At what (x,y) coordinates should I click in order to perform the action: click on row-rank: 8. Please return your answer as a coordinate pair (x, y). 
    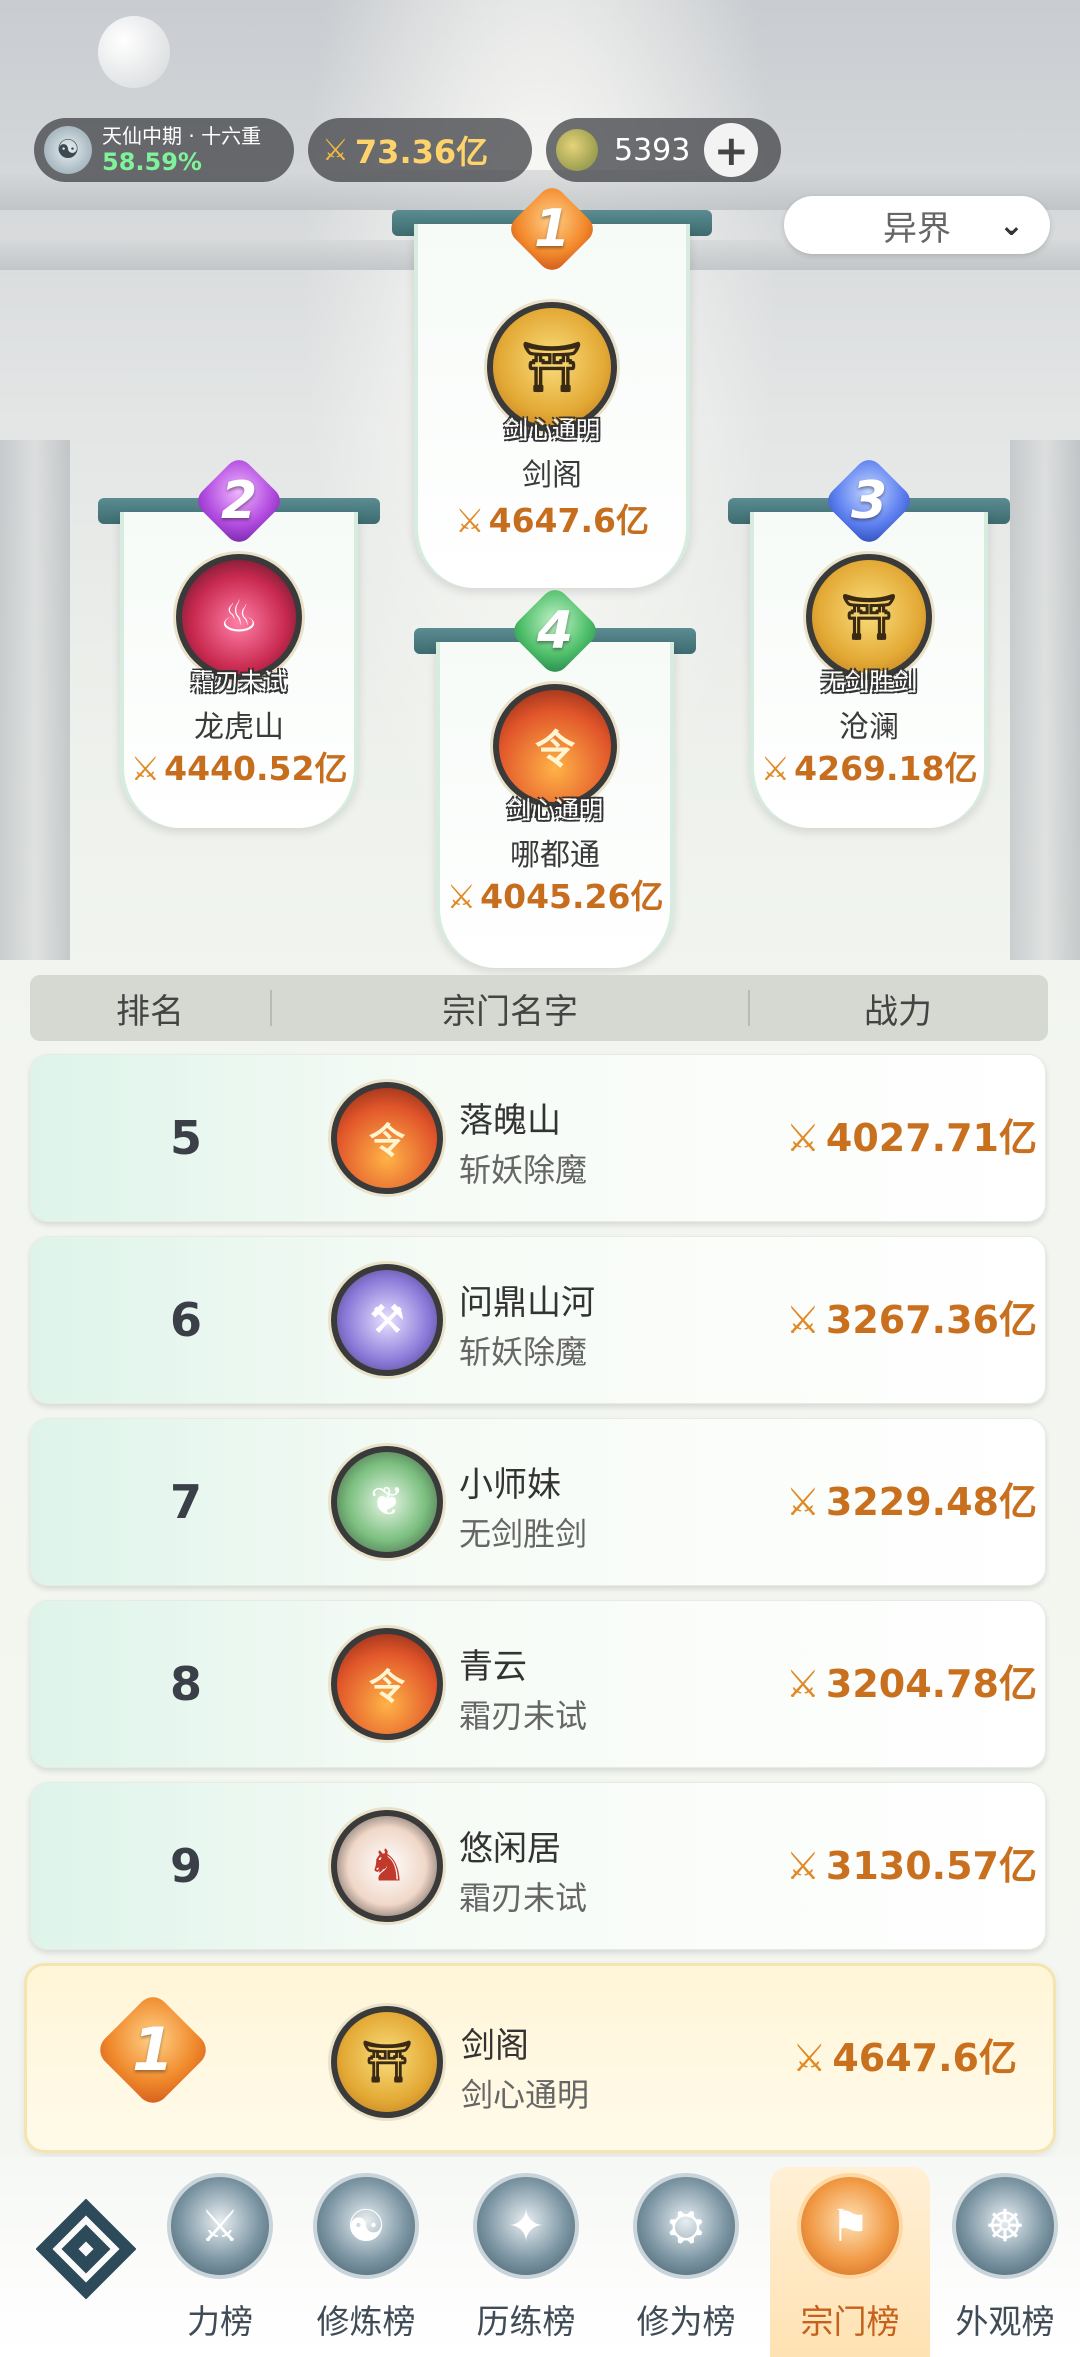
    Looking at the image, I should click on (185, 1684).